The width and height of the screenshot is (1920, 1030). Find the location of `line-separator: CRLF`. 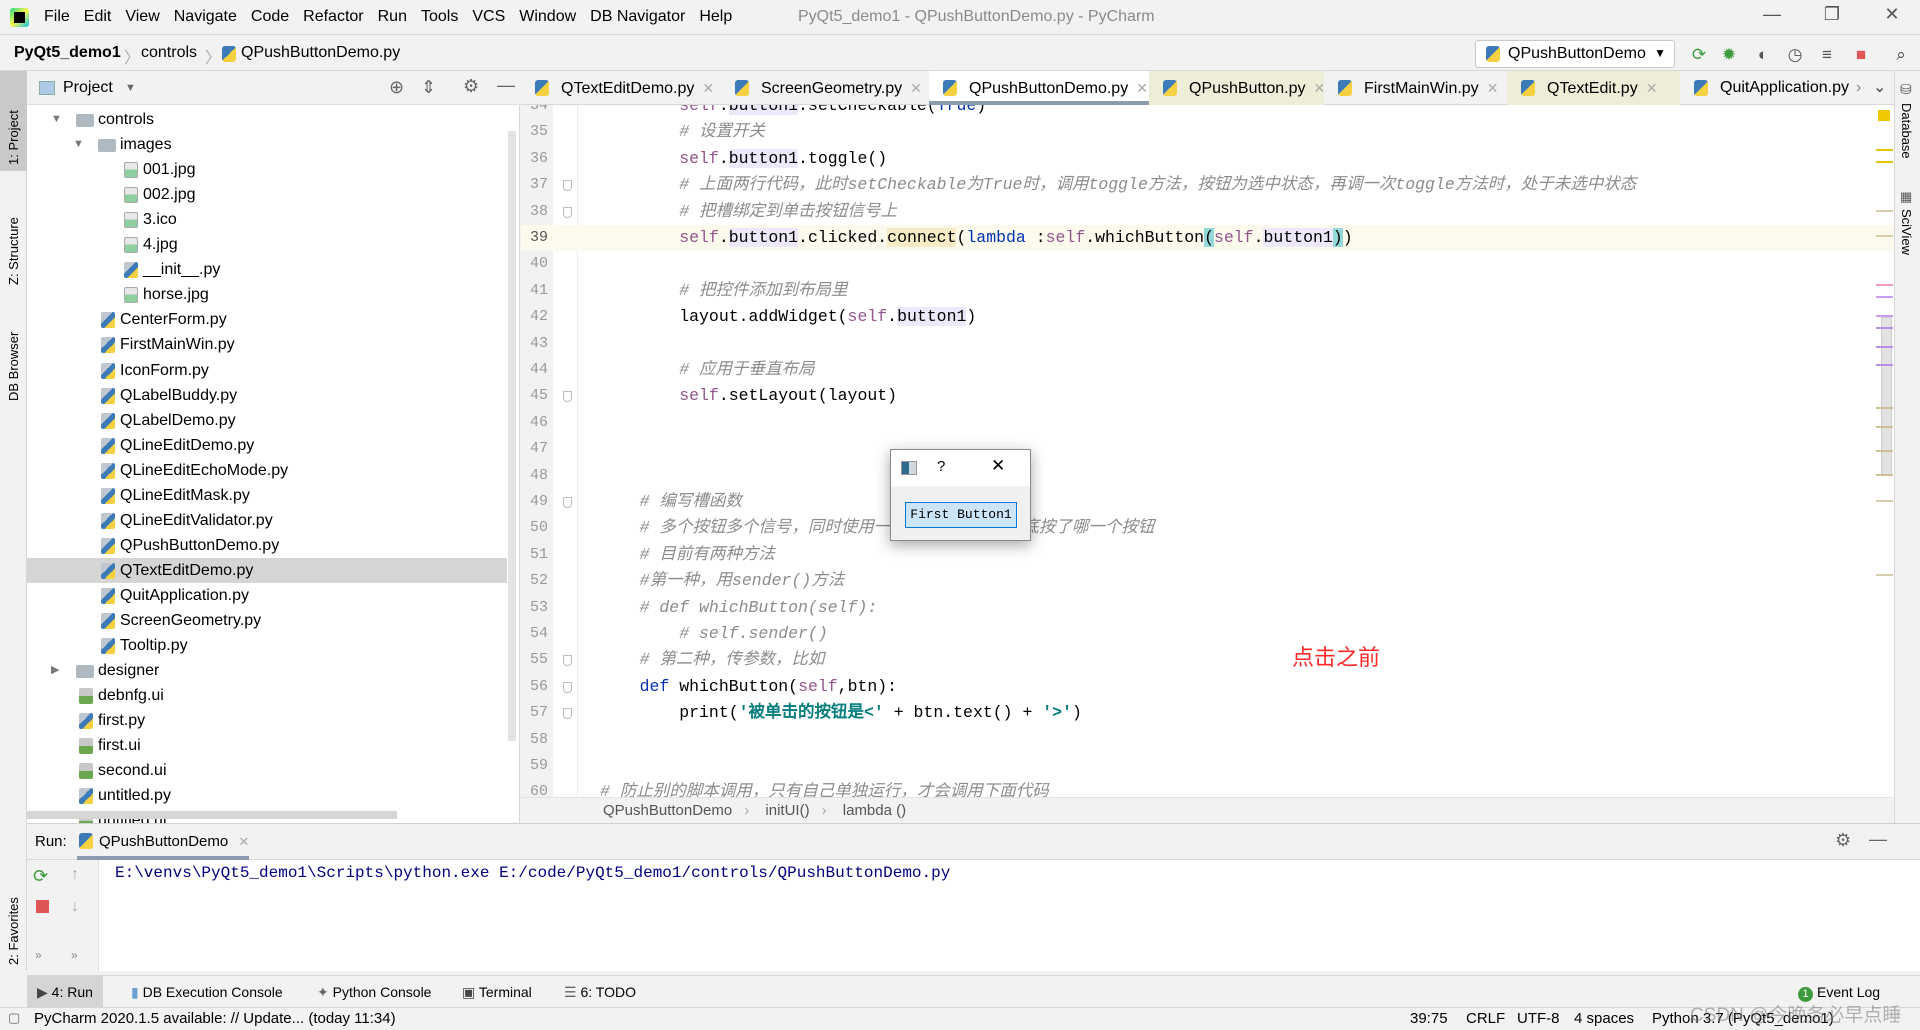

line-separator: CRLF is located at coordinates (1485, 1018).